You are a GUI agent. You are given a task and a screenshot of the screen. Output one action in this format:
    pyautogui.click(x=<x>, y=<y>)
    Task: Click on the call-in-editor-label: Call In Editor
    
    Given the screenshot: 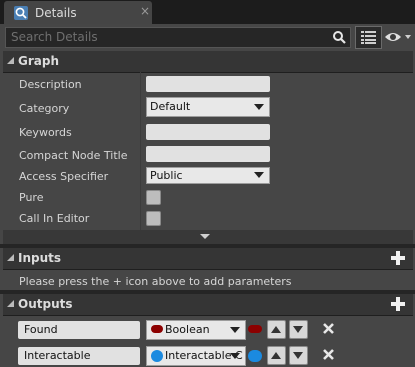 What is the action you would take?
    pyautogui.click(x=54, y=218)
    